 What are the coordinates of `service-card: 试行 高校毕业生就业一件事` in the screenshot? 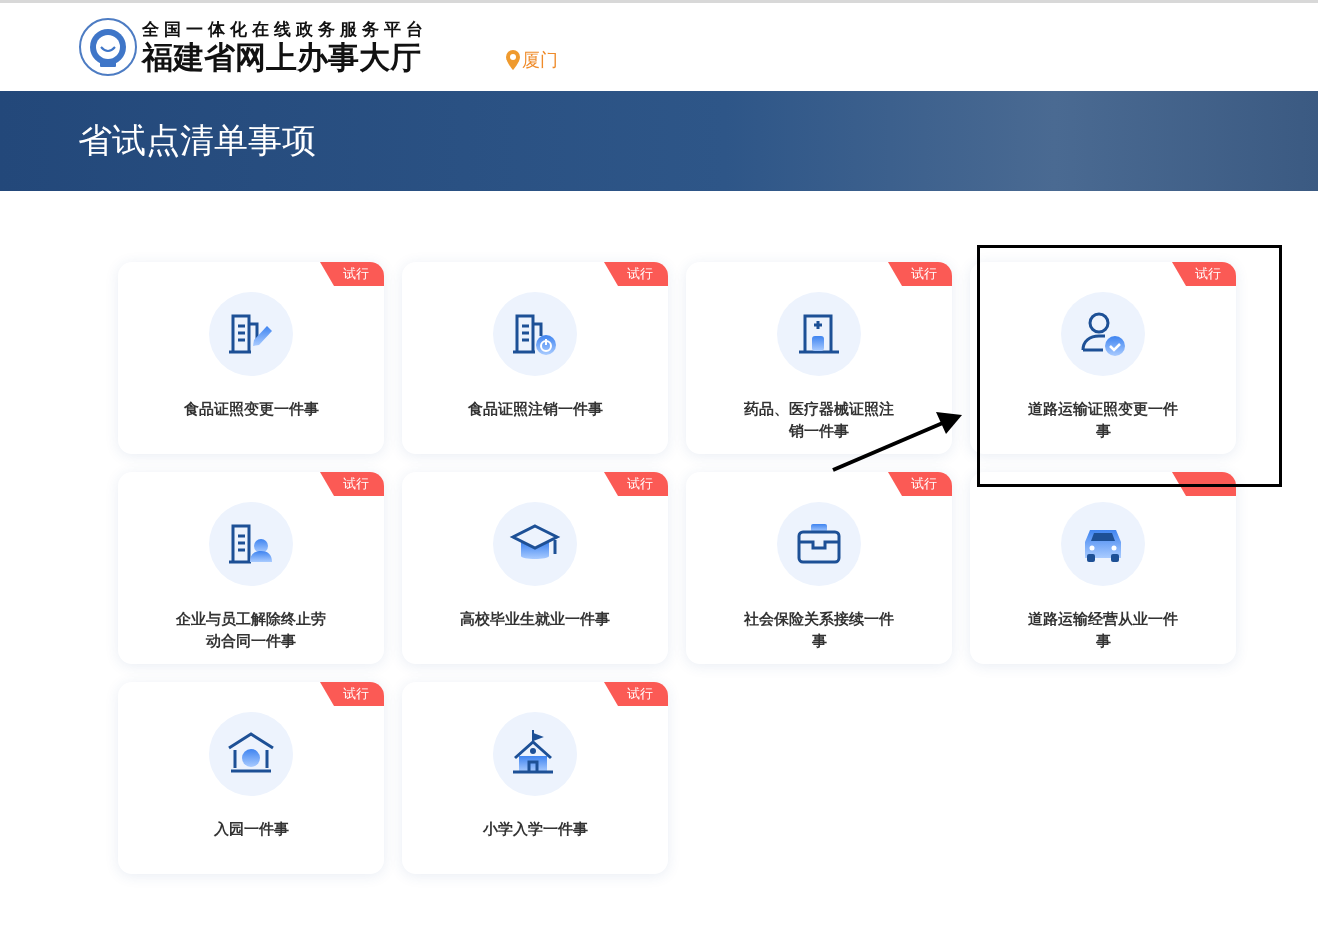 It's located at (535, 568).